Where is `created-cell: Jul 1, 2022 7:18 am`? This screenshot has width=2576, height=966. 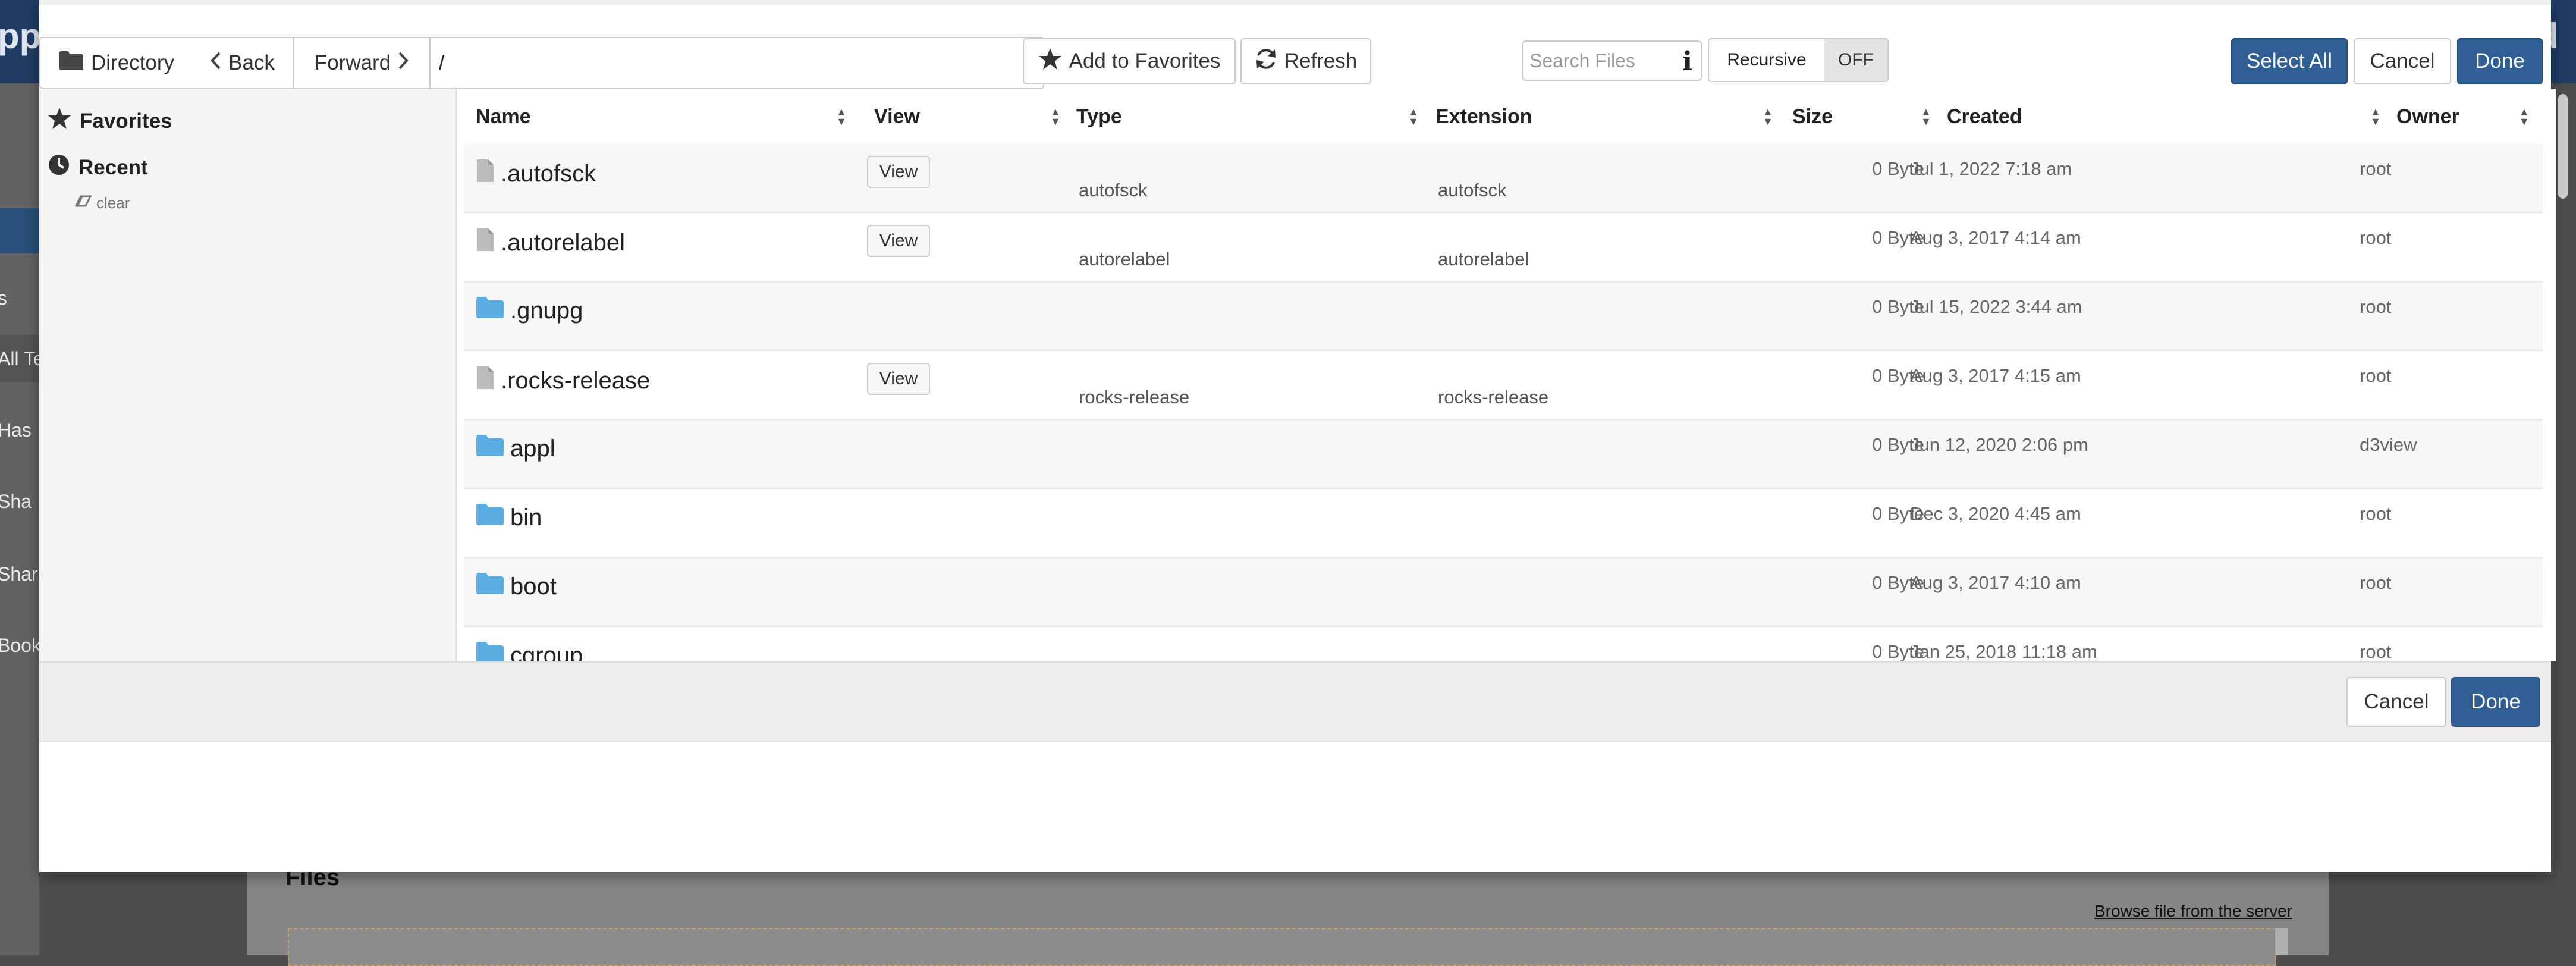 created-cell: Jul 1, 2022 7:18 am is located at coordinates (1991, 168).